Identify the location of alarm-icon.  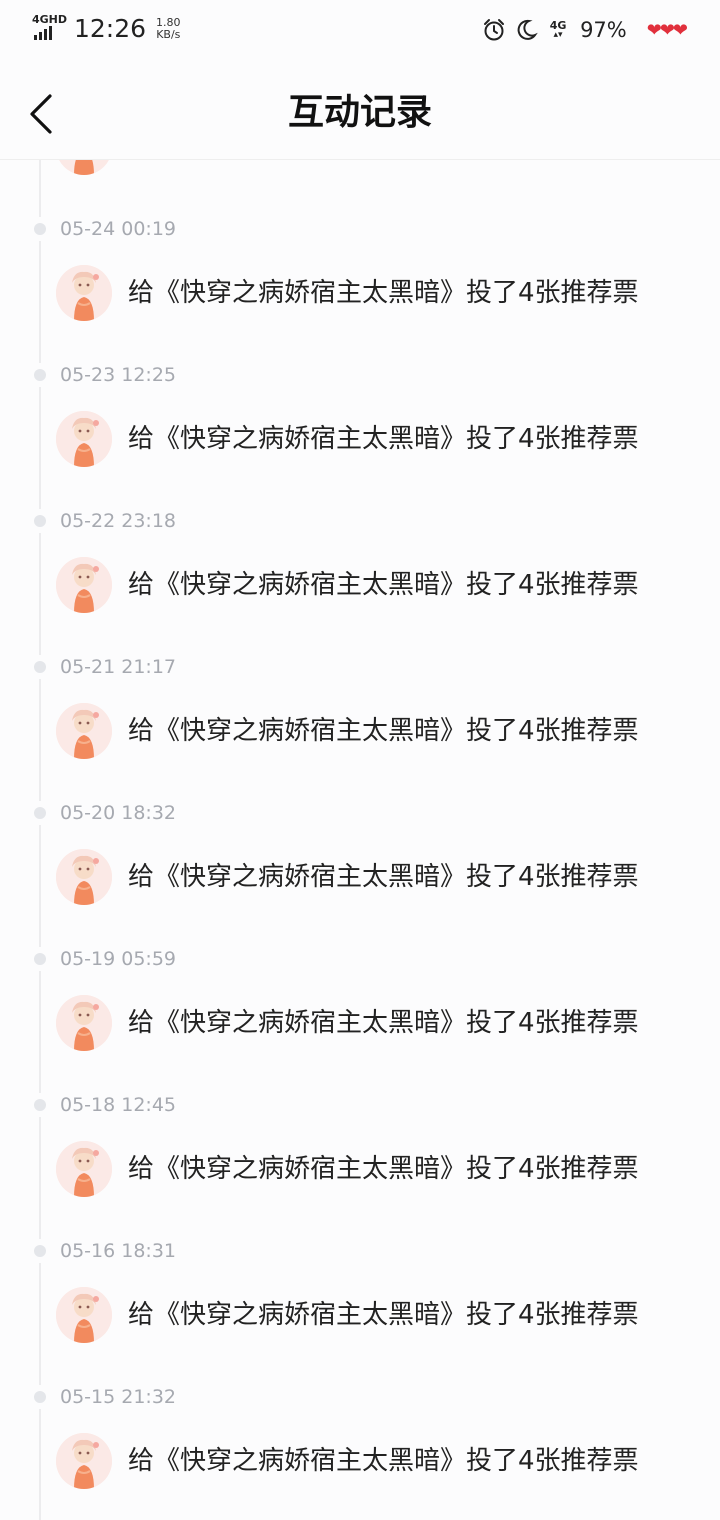
(494, 30).